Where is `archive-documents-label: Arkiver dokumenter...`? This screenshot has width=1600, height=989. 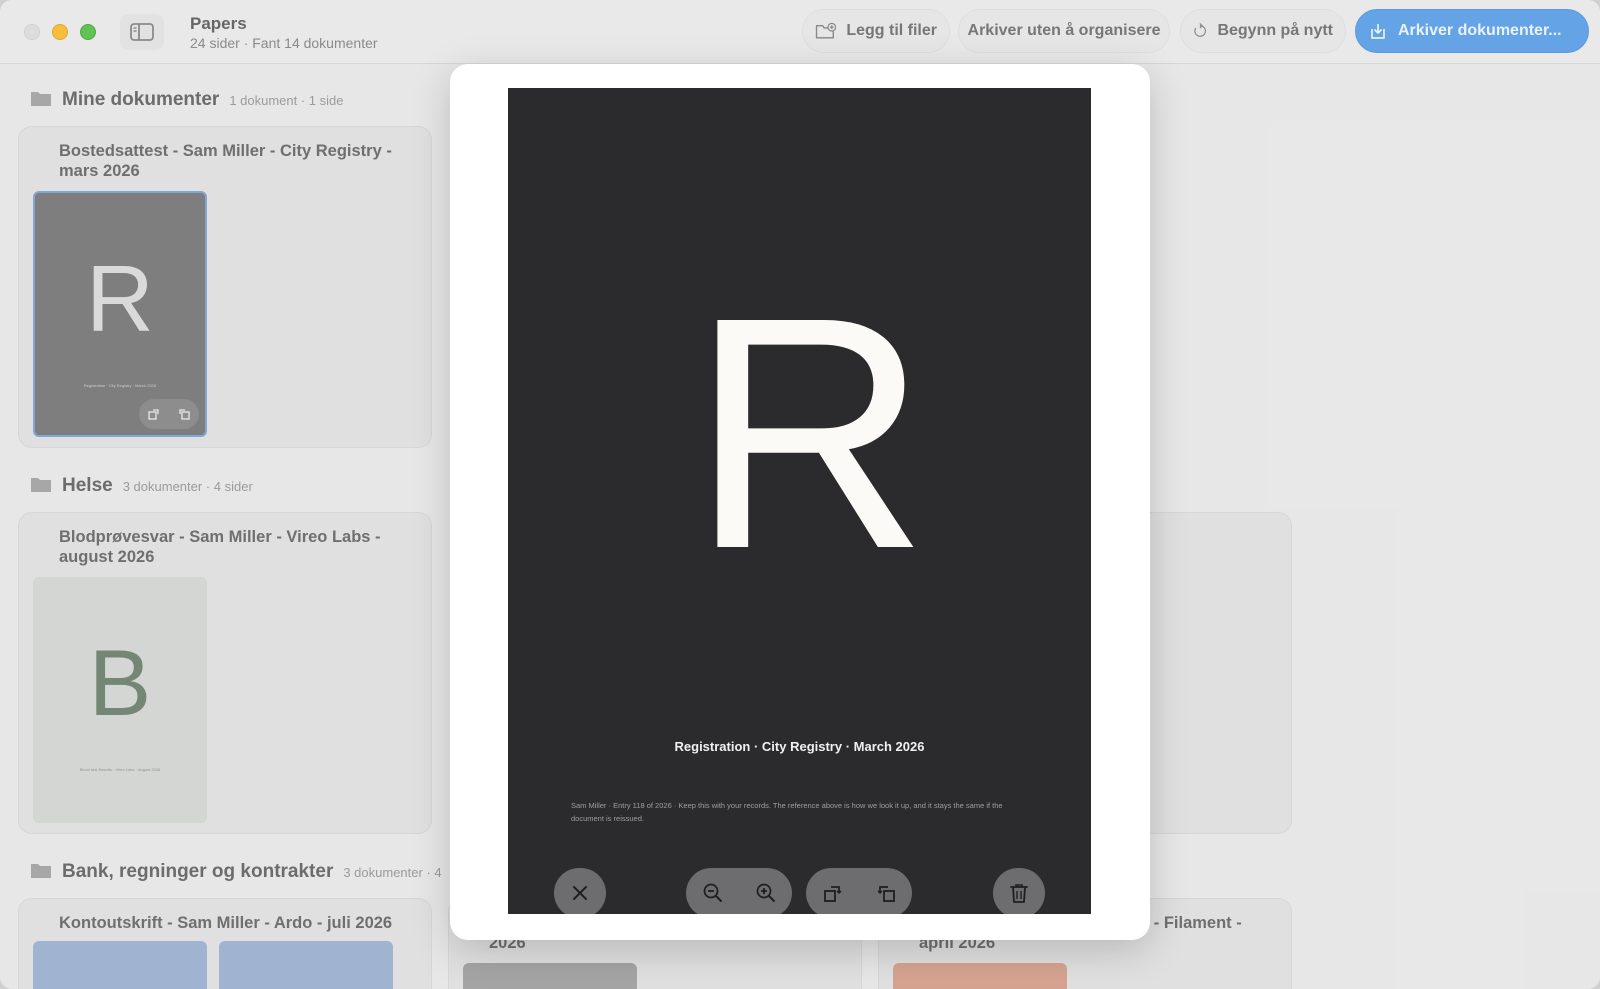 archive-documents-label: Arkiver dokumenter... is located at coordinates (1480, 30).